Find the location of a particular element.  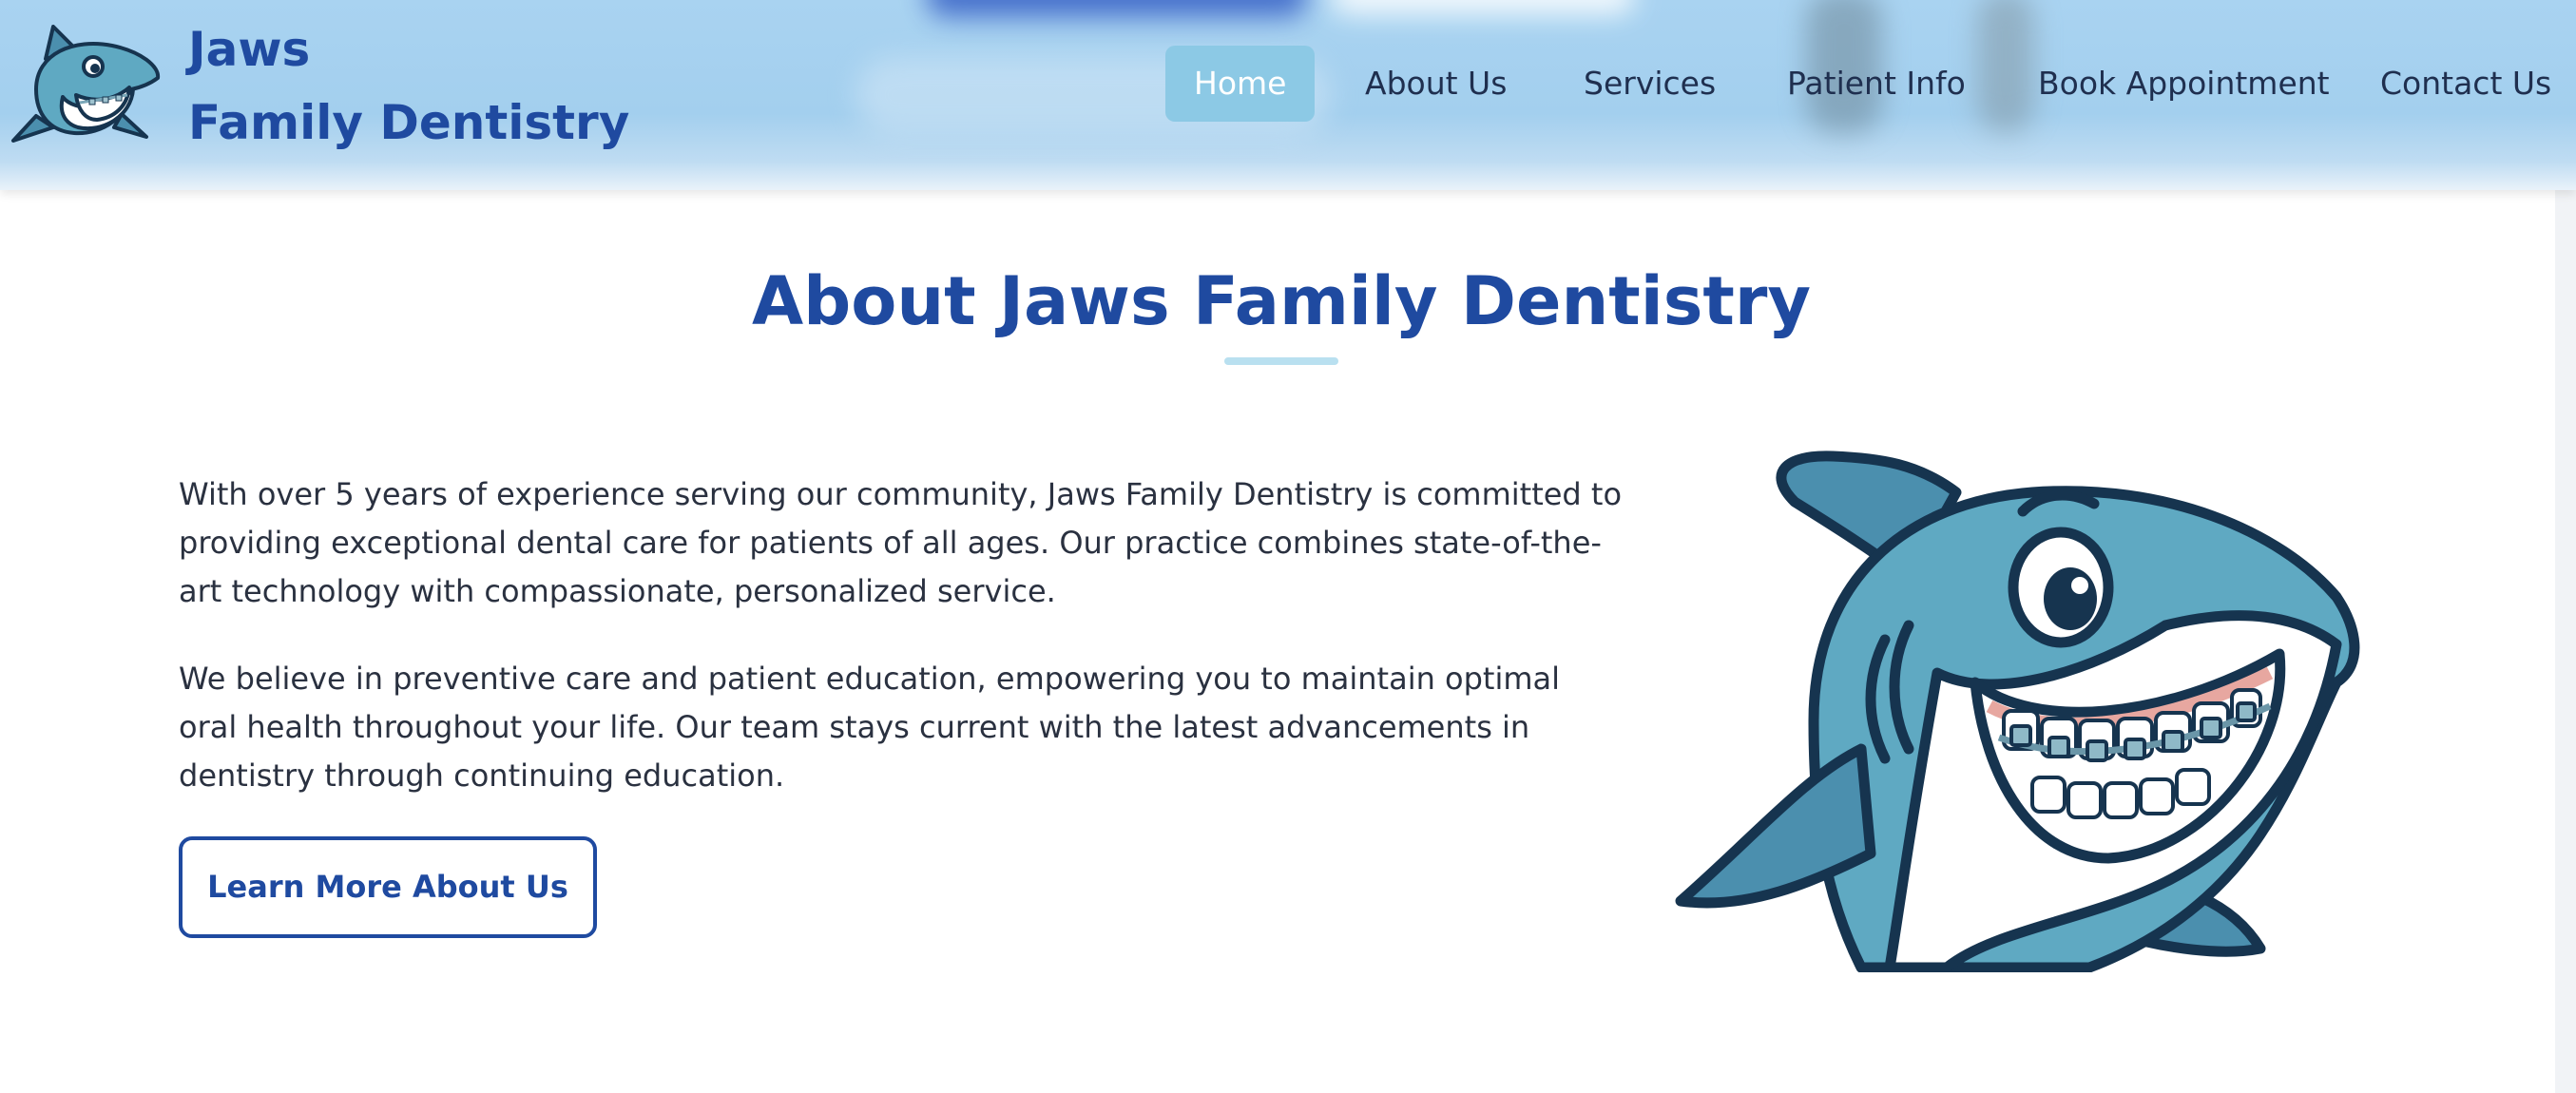

title-underline is located at coordinates (1281, 361).